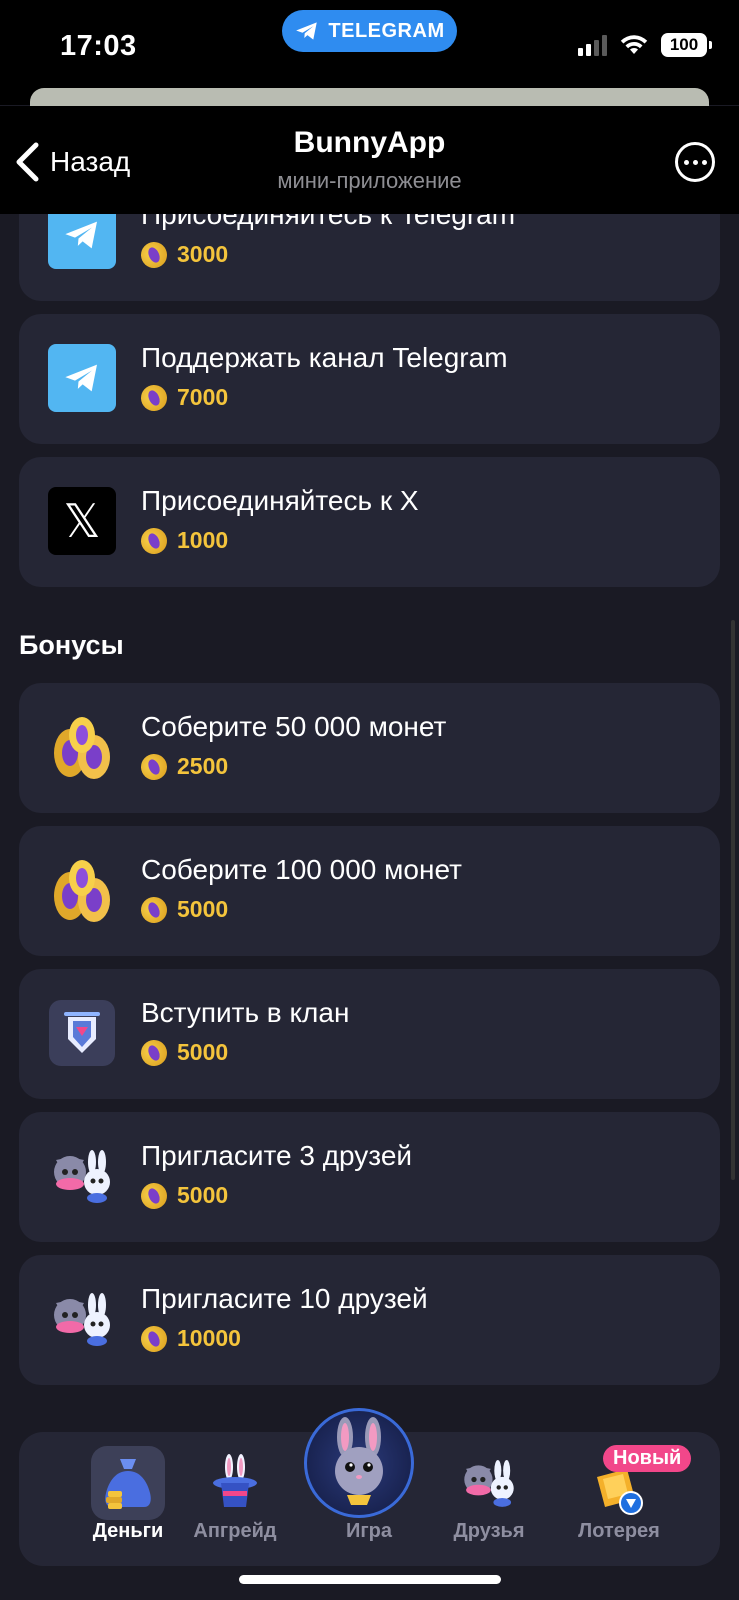 The height and width of the screenshot is (1600, 739). What do you see at coordinates (619, 1531) in the screenshot?
I see `tab-label: Лотерея` at bounding box center [619, 1531].